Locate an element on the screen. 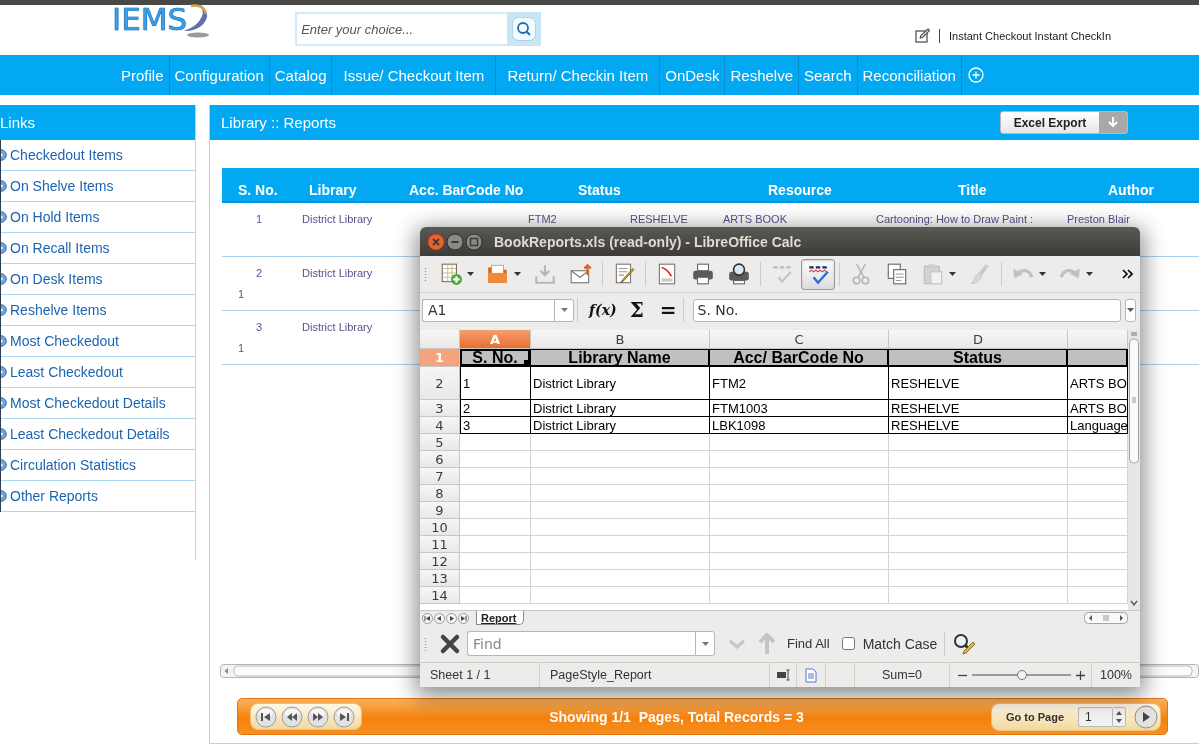 Image resolution: width=1199 pixels, height=748 pixels. horizontal-scrollbar is located at coordinates (1106, 618).